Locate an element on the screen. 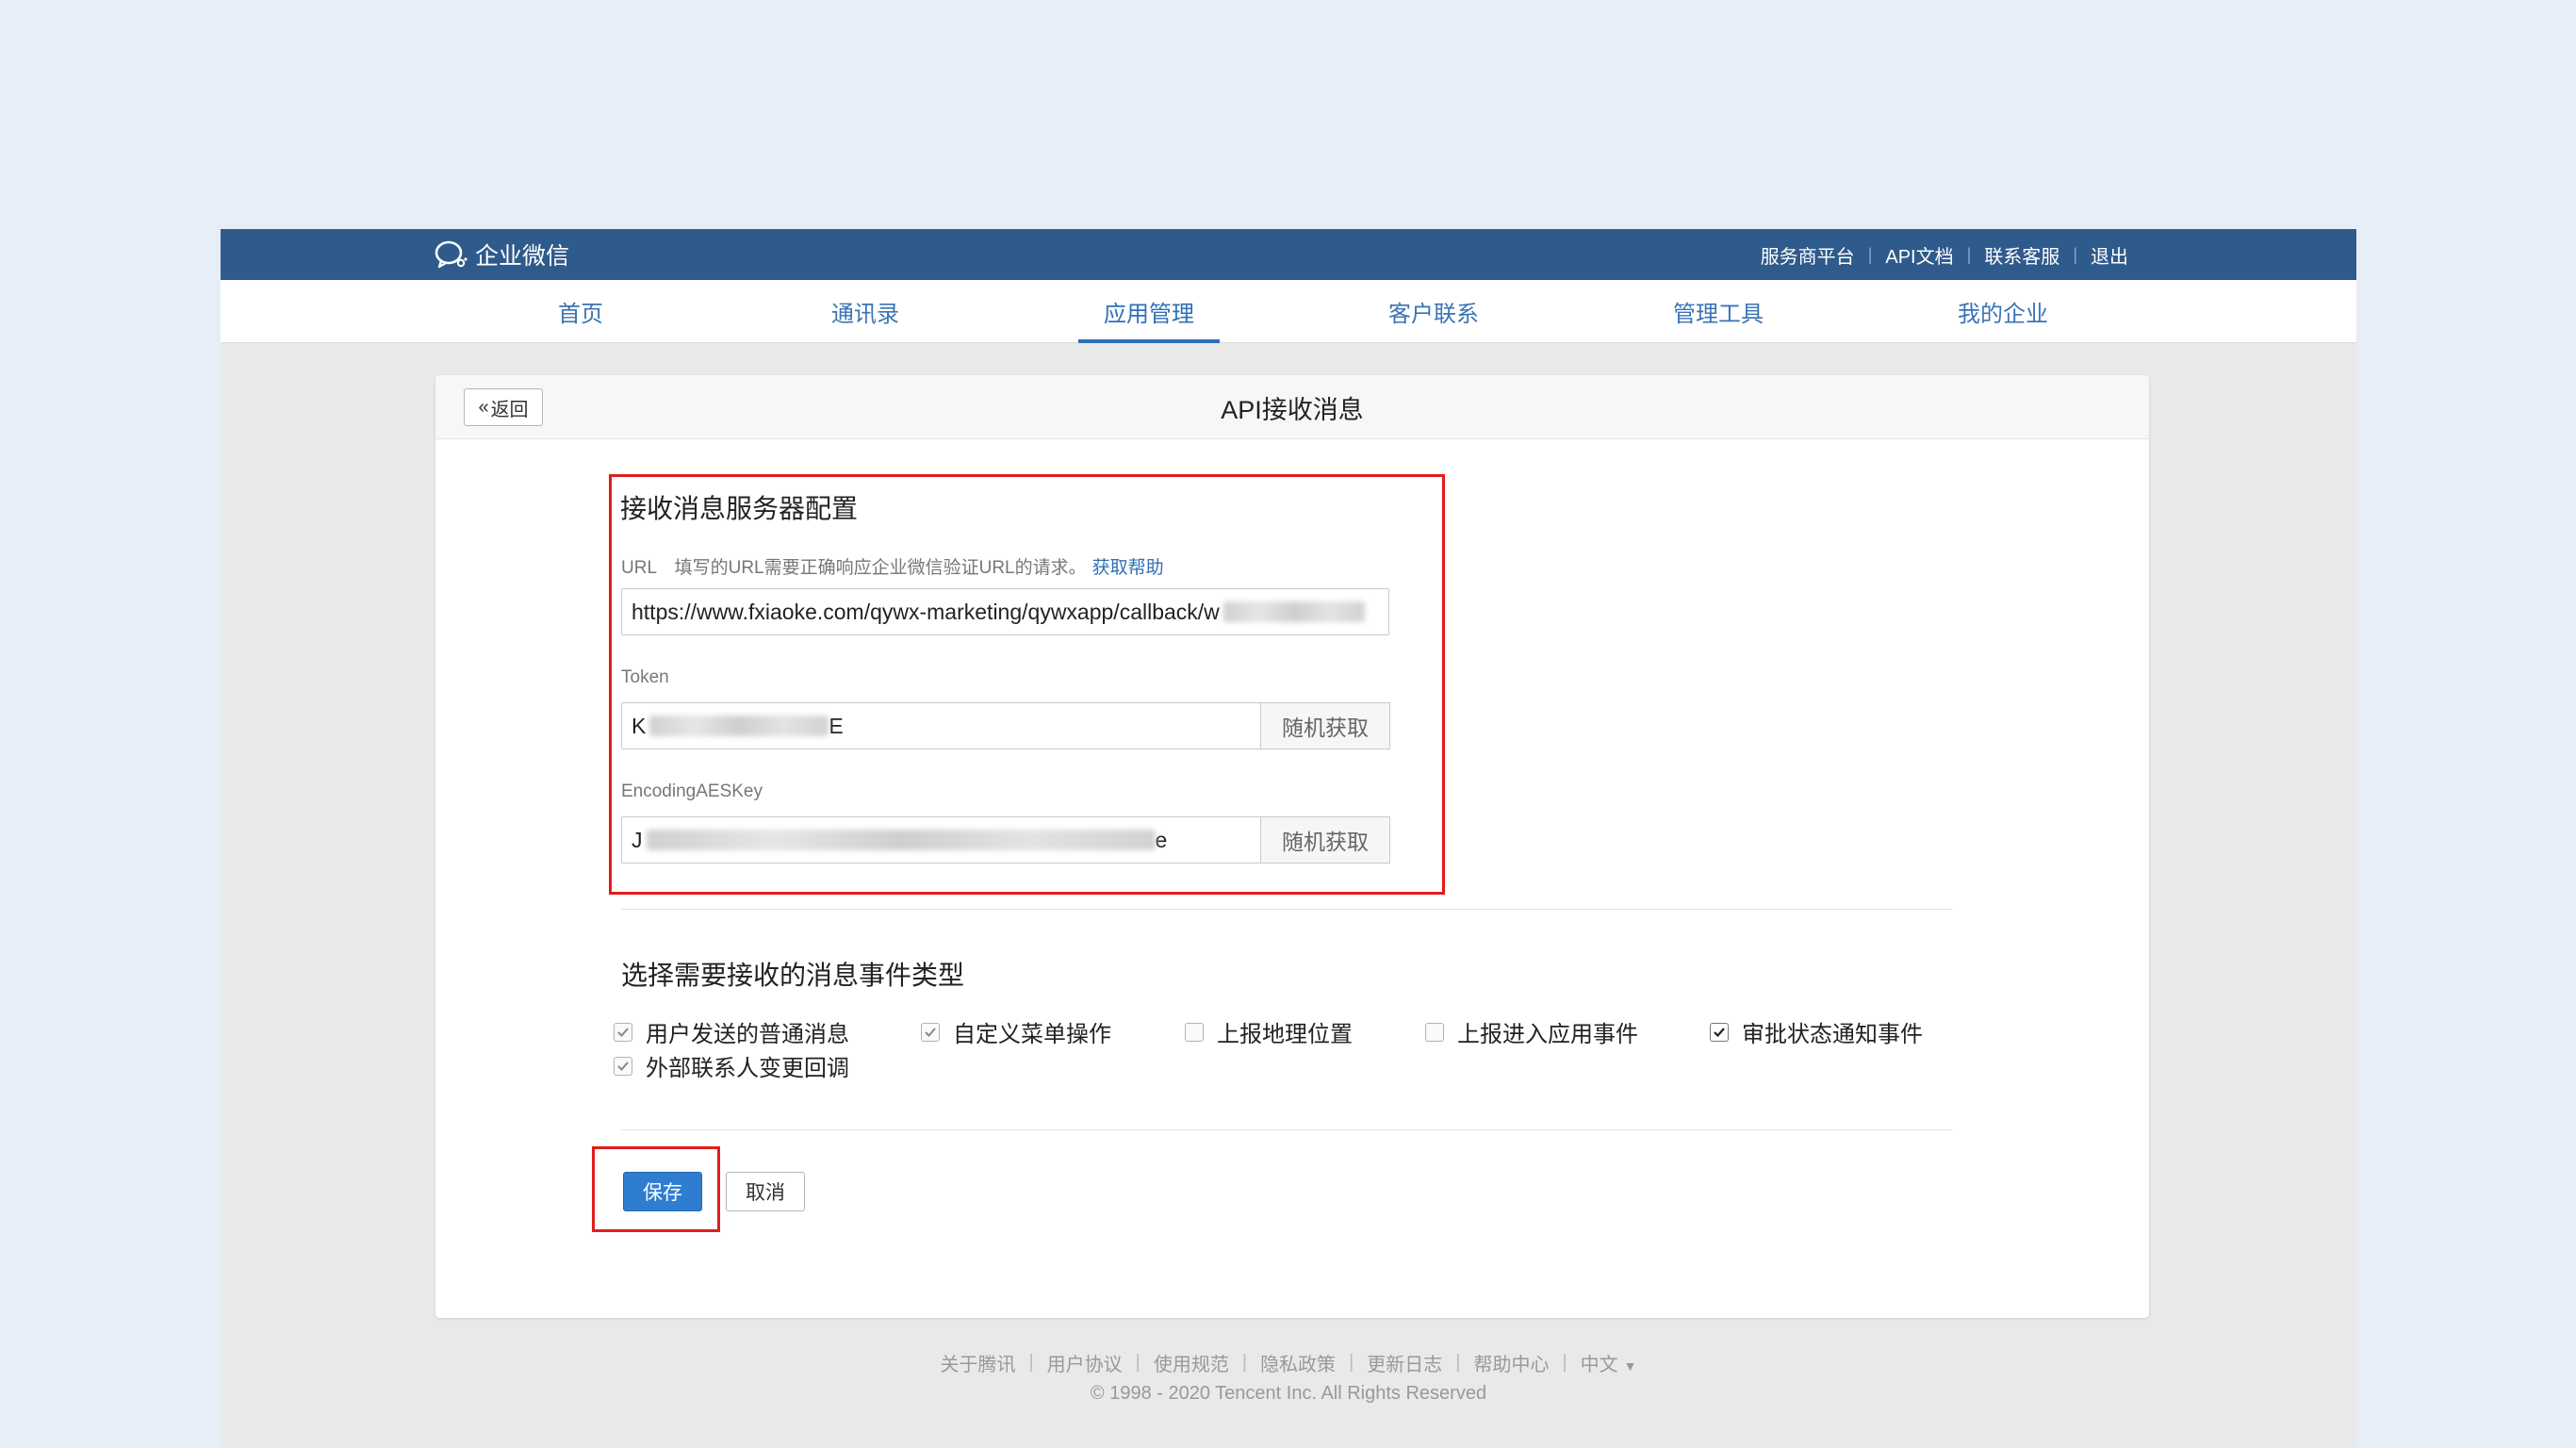 Image resolution: width=2576 pixels, height=1448 pixels. nav-app-management: 应用管理 is located at coordinates (1149, 311).